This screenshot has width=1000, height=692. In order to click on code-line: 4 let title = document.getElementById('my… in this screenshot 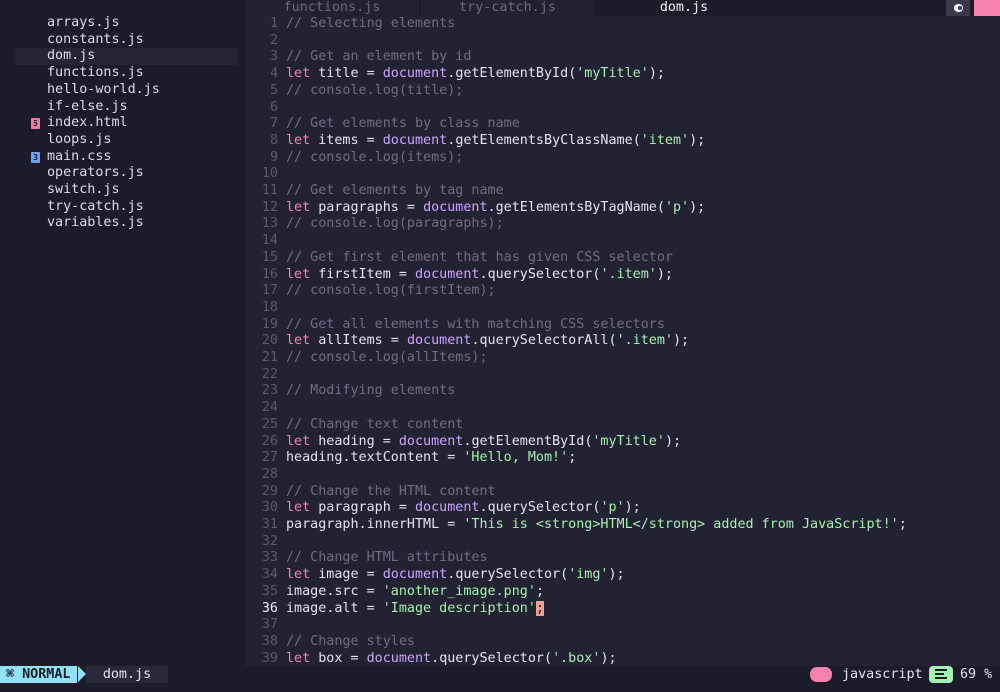, I will do `click(622, 74)`.